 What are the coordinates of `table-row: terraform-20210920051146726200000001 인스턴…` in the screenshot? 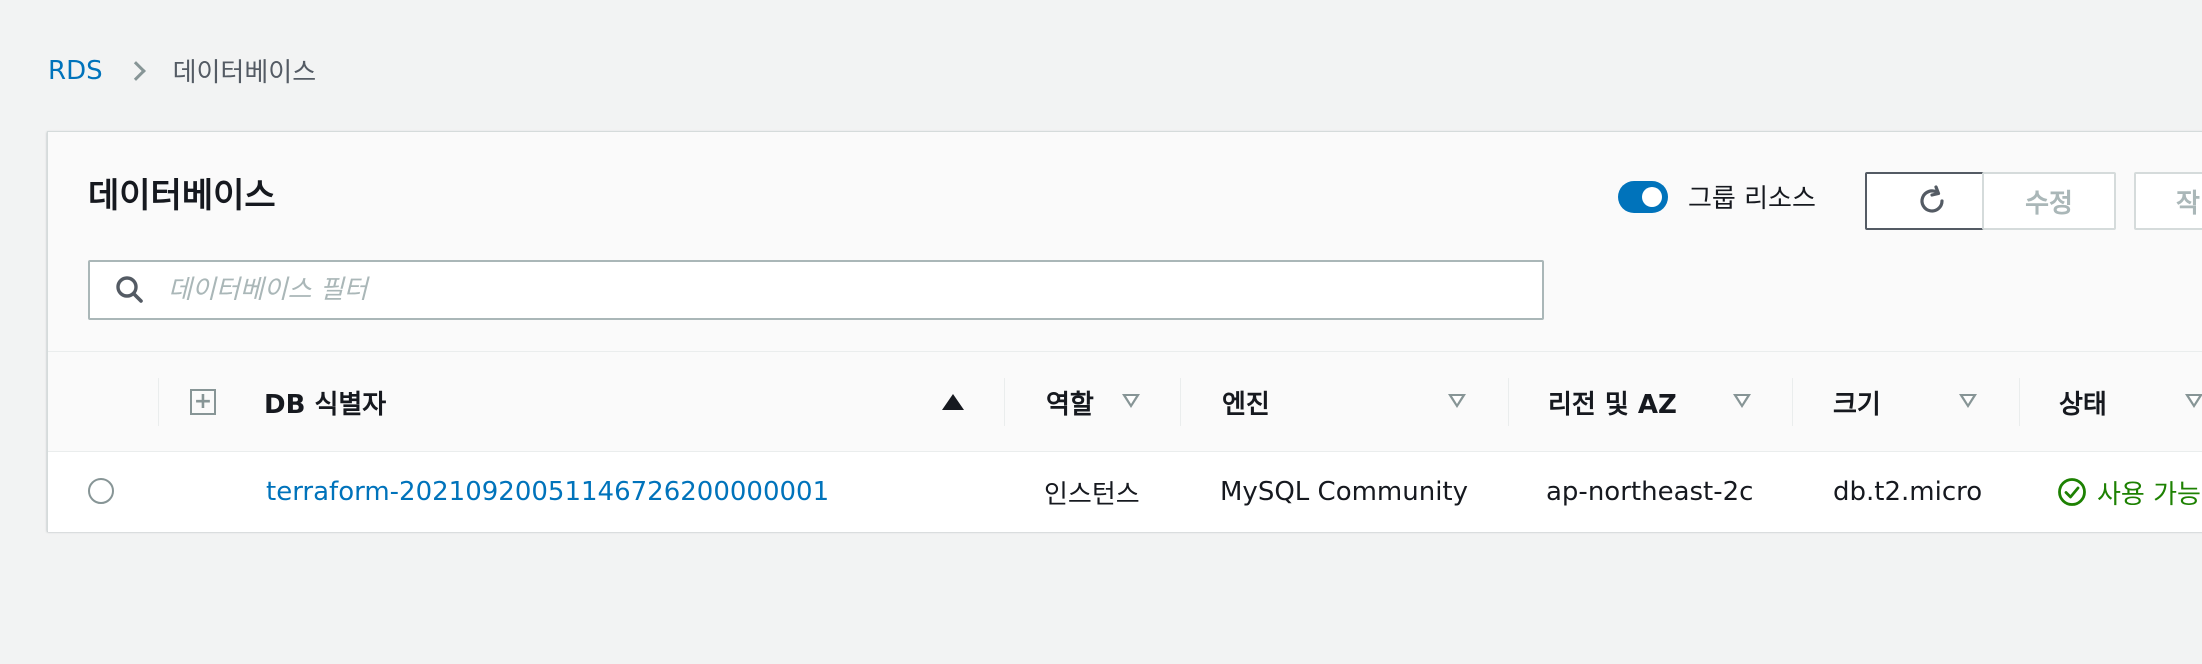 It's located at (1125, 492).